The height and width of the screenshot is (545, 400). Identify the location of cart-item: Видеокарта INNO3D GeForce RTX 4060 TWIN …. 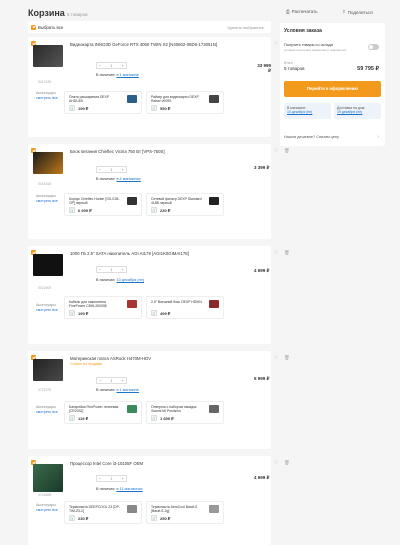
(159, 87).